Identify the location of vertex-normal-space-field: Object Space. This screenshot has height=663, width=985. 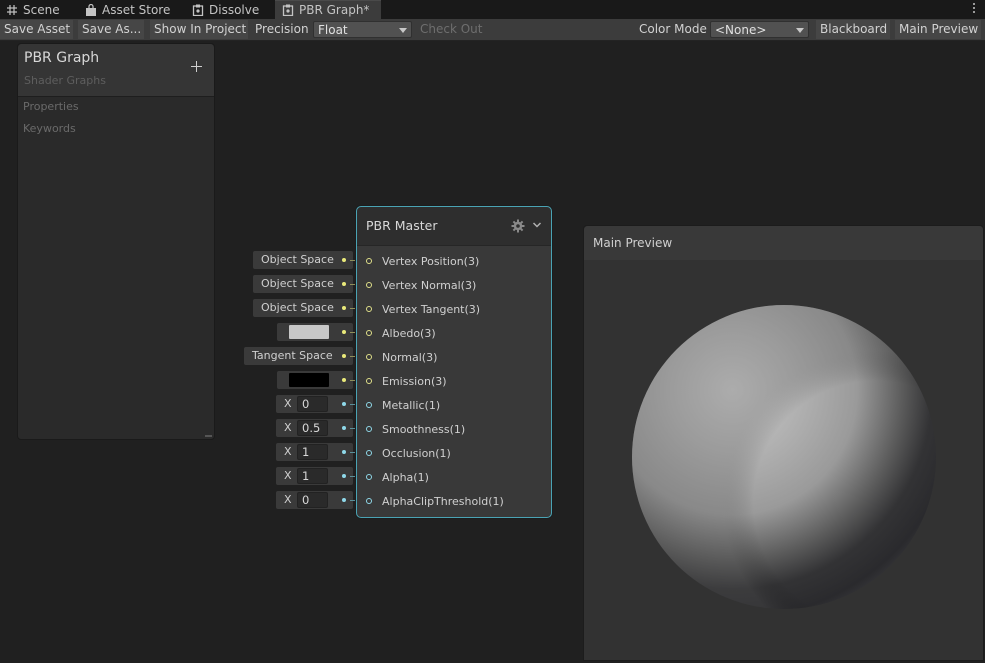
(303, 284).